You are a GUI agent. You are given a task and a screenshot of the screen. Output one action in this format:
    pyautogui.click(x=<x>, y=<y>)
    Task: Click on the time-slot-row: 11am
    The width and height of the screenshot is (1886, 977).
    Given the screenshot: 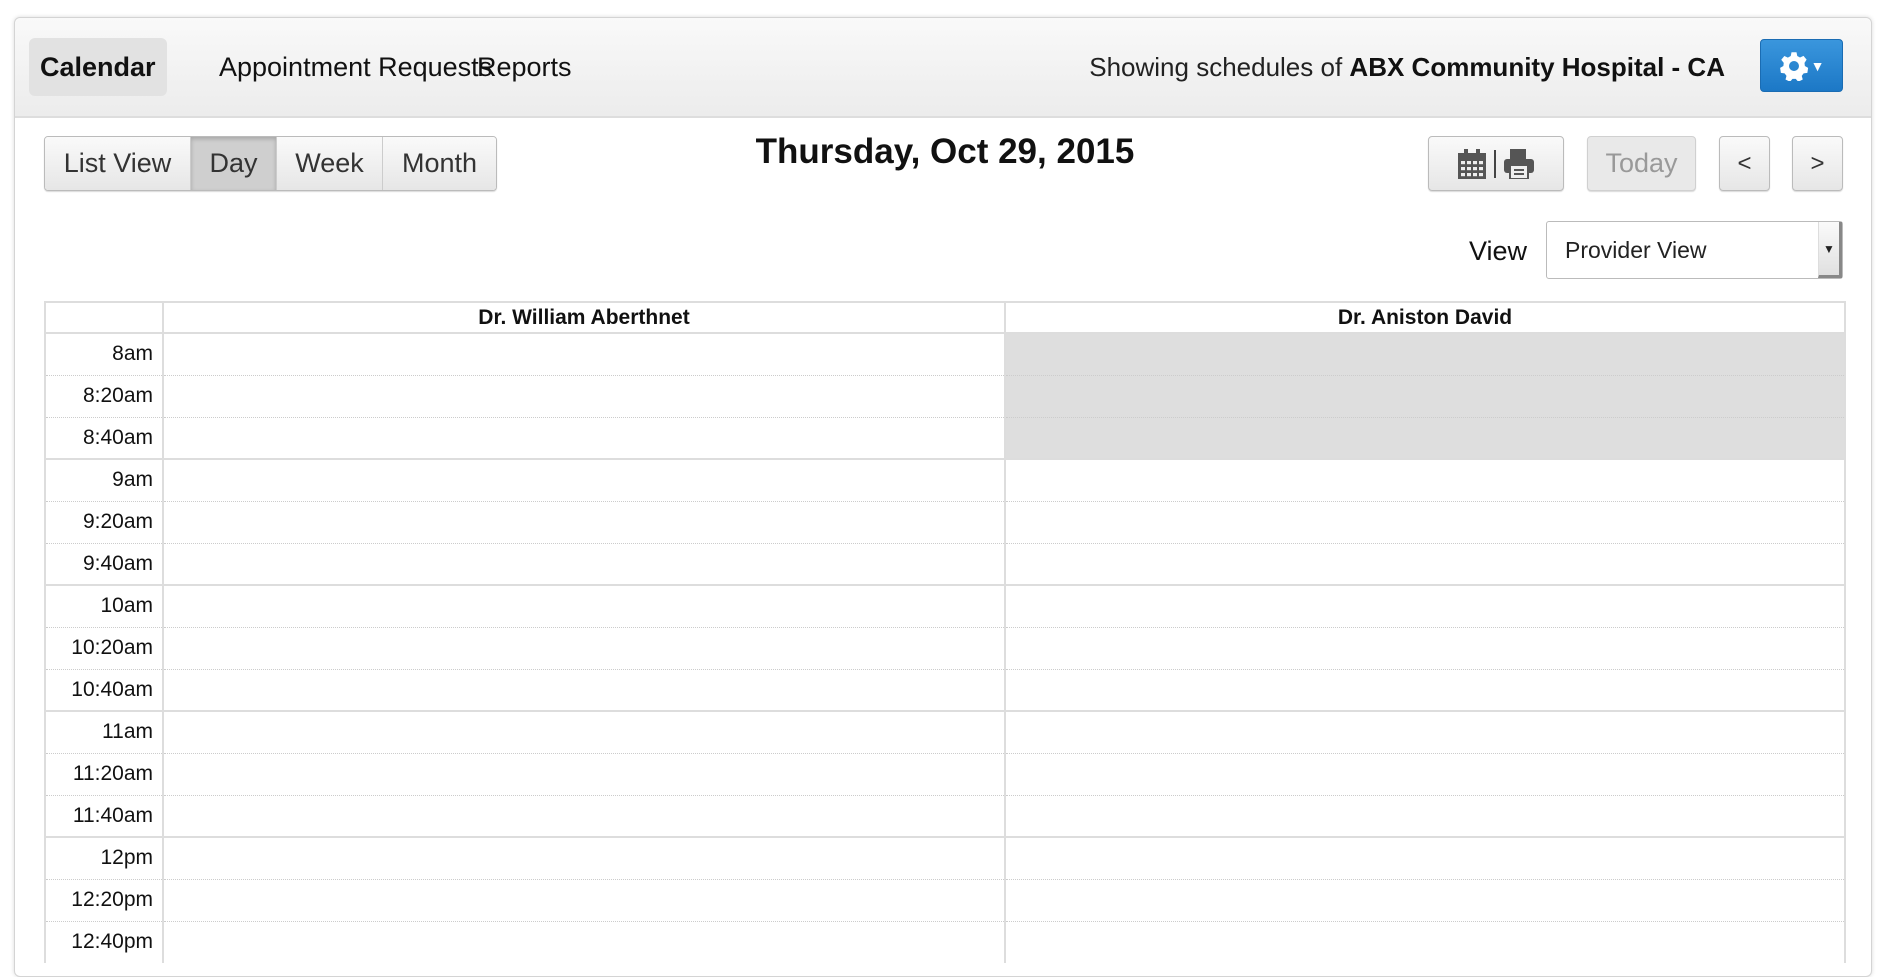 What is the action you would take?
    pyautogui.click(x=945, y=731)
    